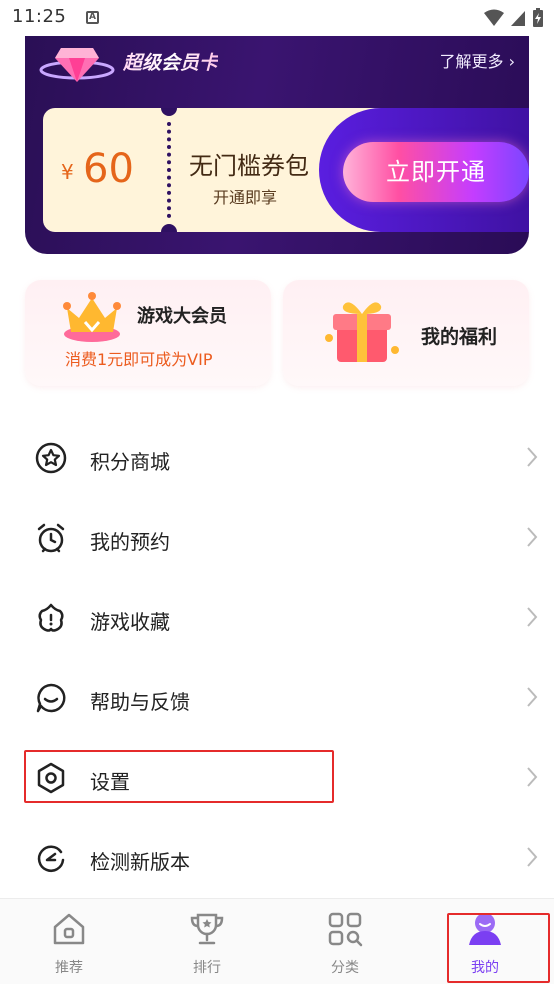 This screenshot has width=554, height=984. Describe the element at coordinates (478, 60) in the screenshot. I see `learn-more-link: 了解更多 ›` at that location.